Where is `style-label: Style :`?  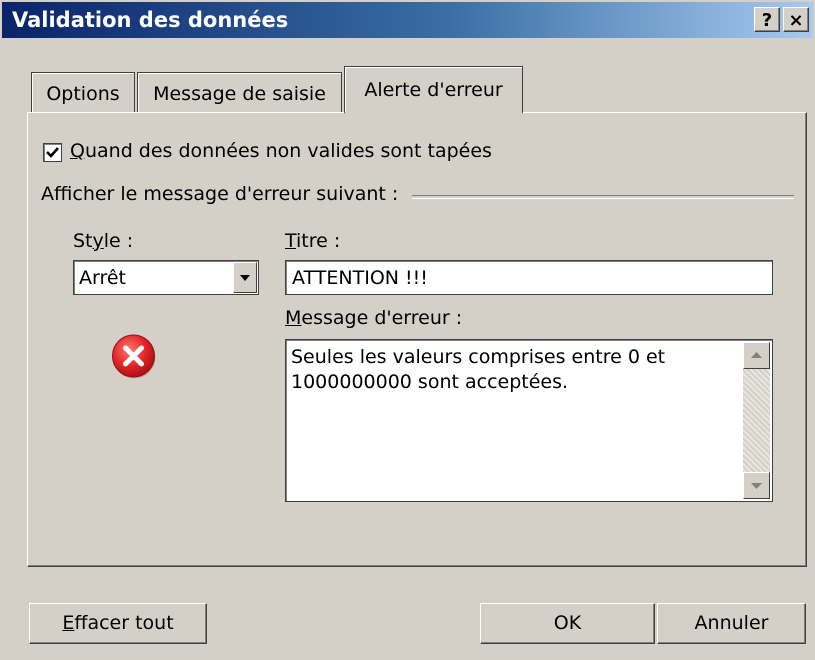 style-label: Style : is located at coordinates (103, 241).